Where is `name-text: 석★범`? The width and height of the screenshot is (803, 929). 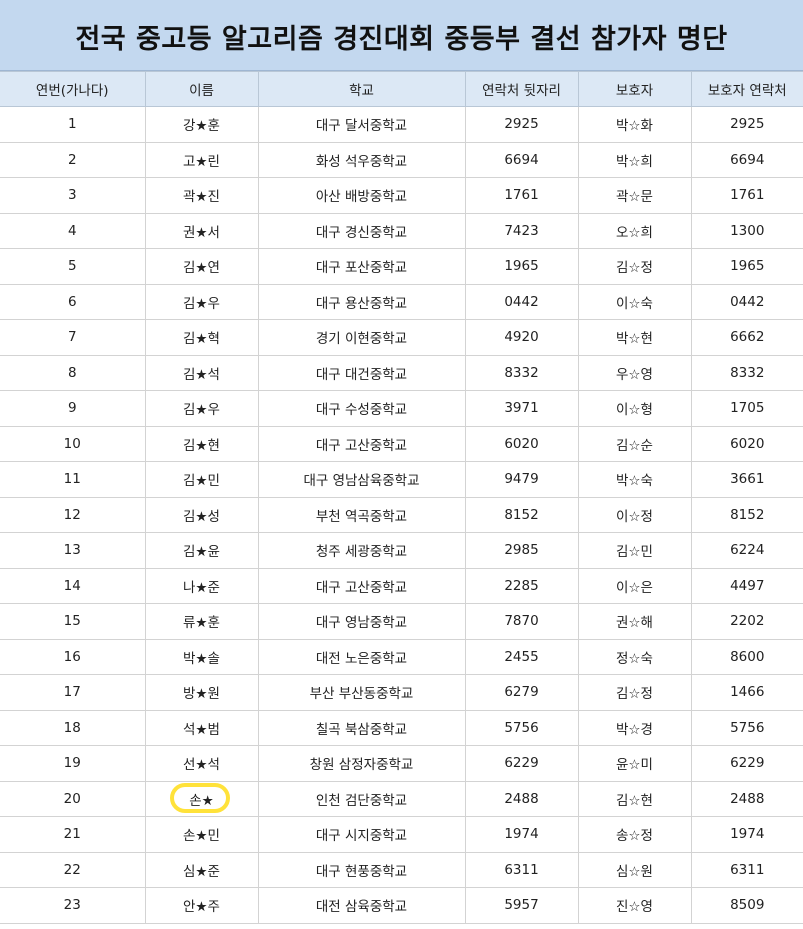 name-text: 석★범 is located at coordinates (201, 729).